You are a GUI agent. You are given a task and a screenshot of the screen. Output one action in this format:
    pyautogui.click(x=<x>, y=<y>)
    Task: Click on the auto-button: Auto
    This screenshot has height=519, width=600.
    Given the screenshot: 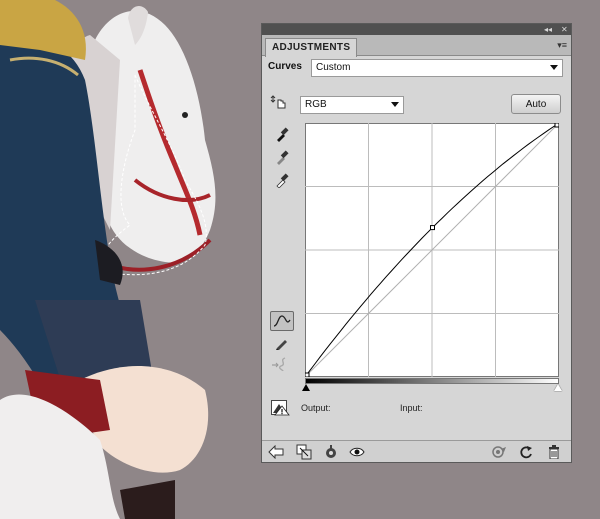 What is the action you would take?
    pyautogui.click(x=536, y=104)
    